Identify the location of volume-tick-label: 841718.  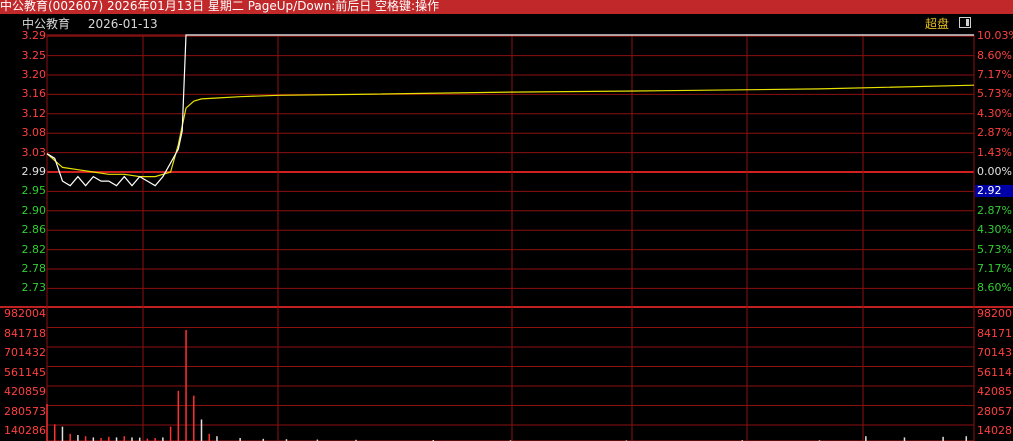
(25, 333).